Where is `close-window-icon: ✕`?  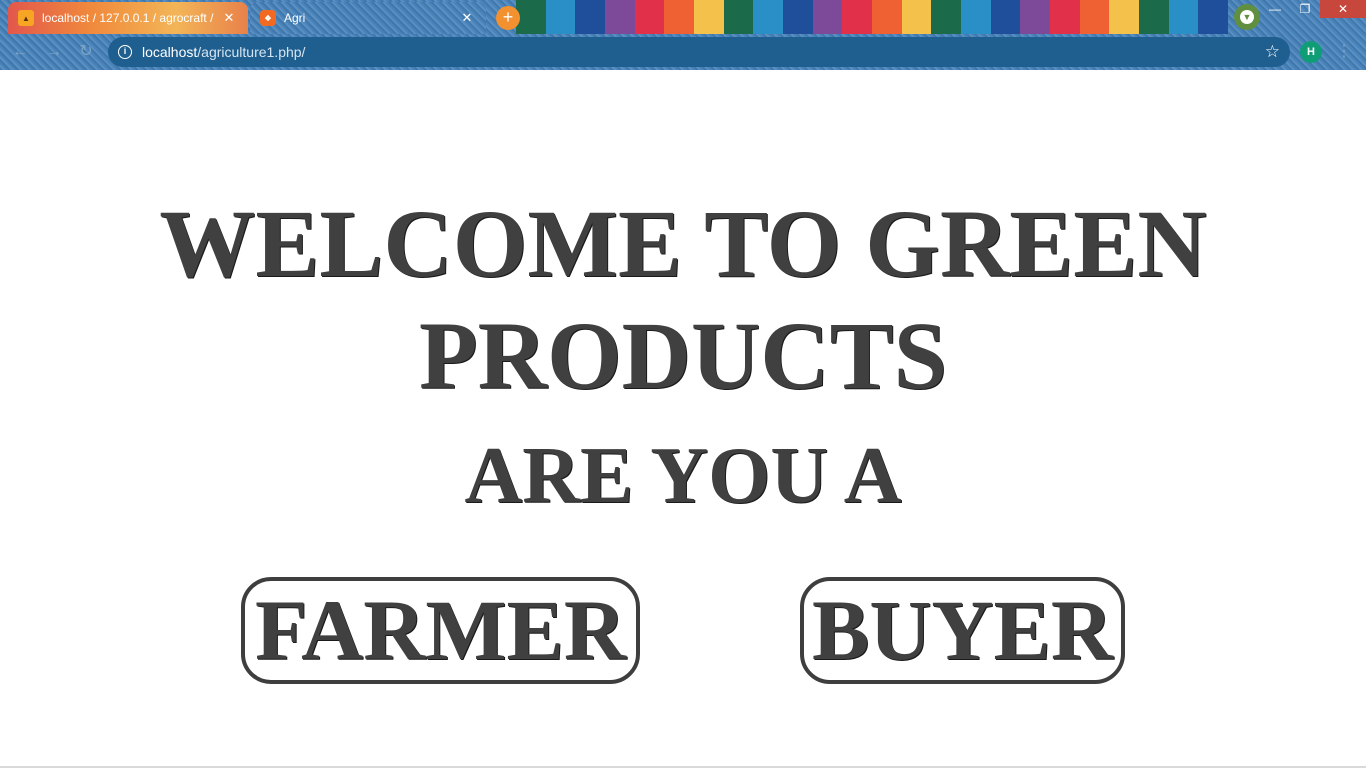
close-window-icon: ✕ is located at coordinates (1343, 9).